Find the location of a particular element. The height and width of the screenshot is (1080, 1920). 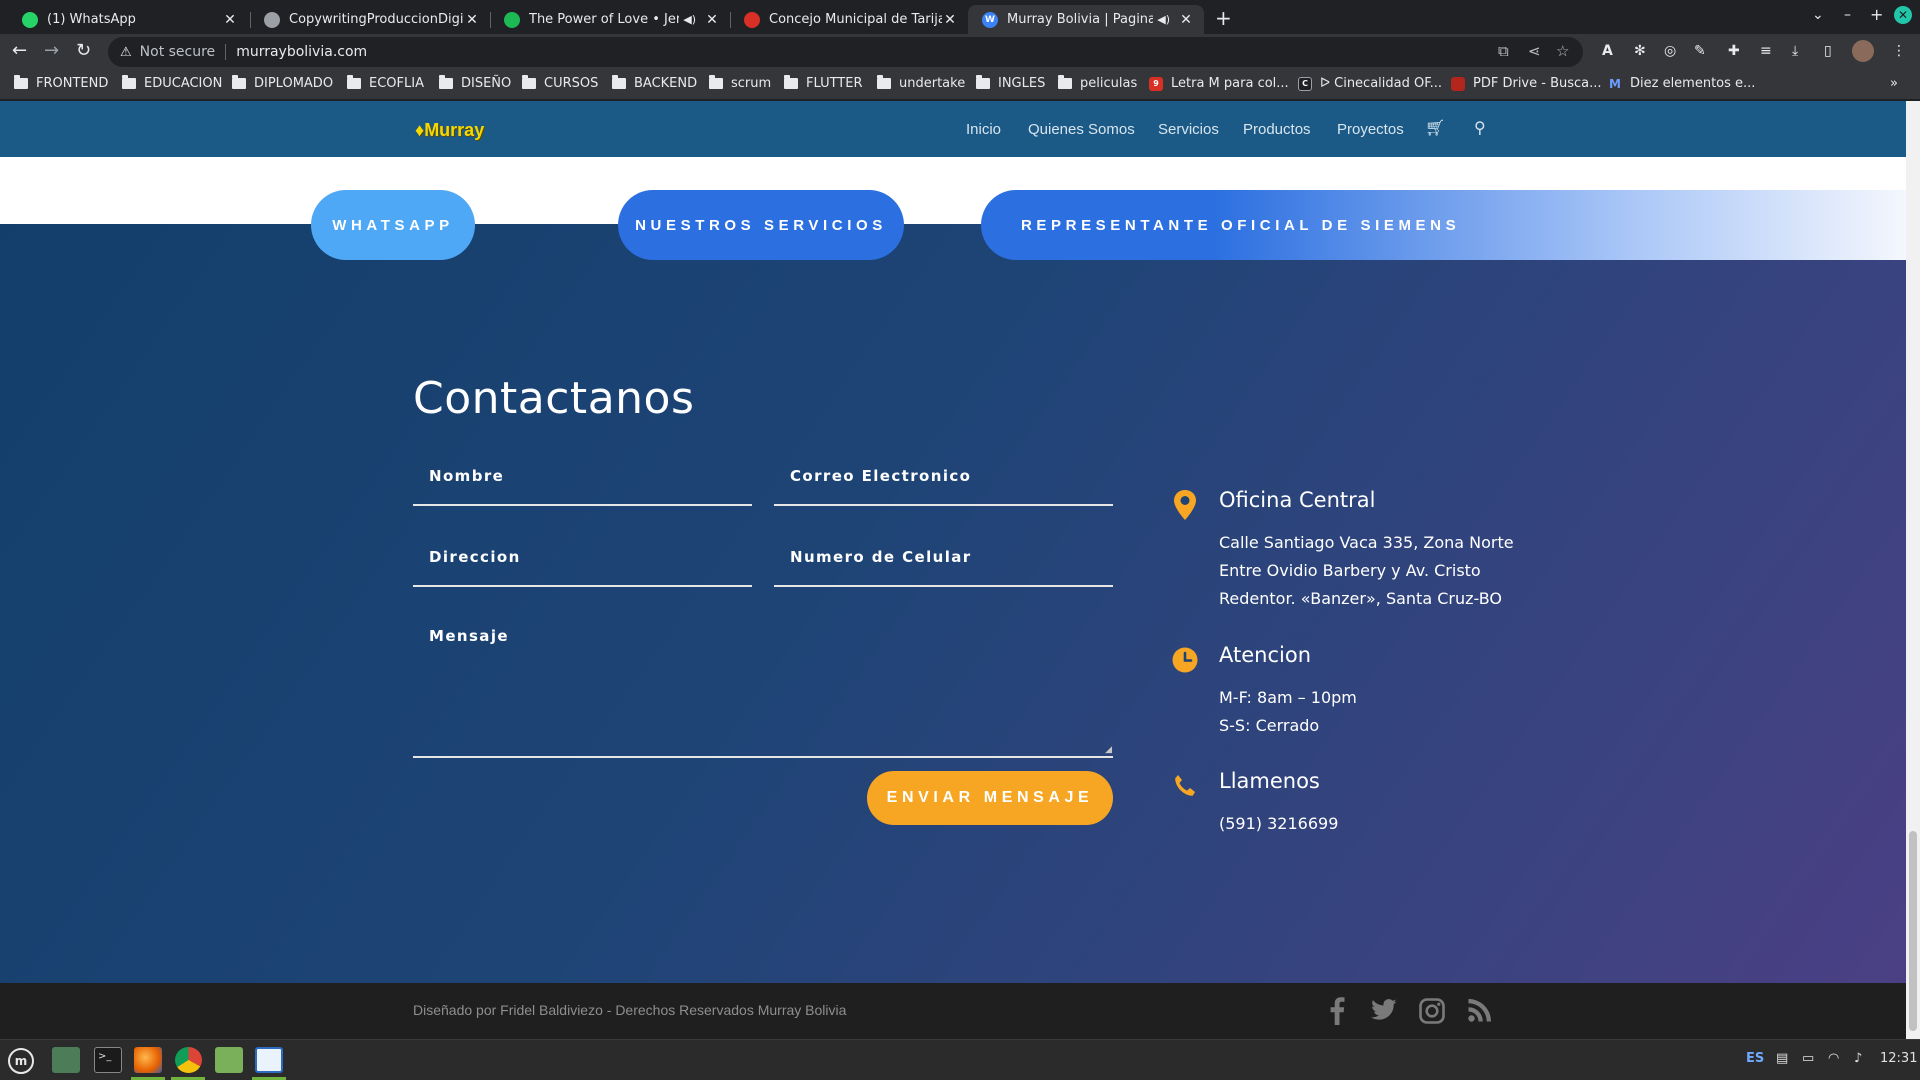

volume-icon: ♪ is located at coordinates (1858, 1058).